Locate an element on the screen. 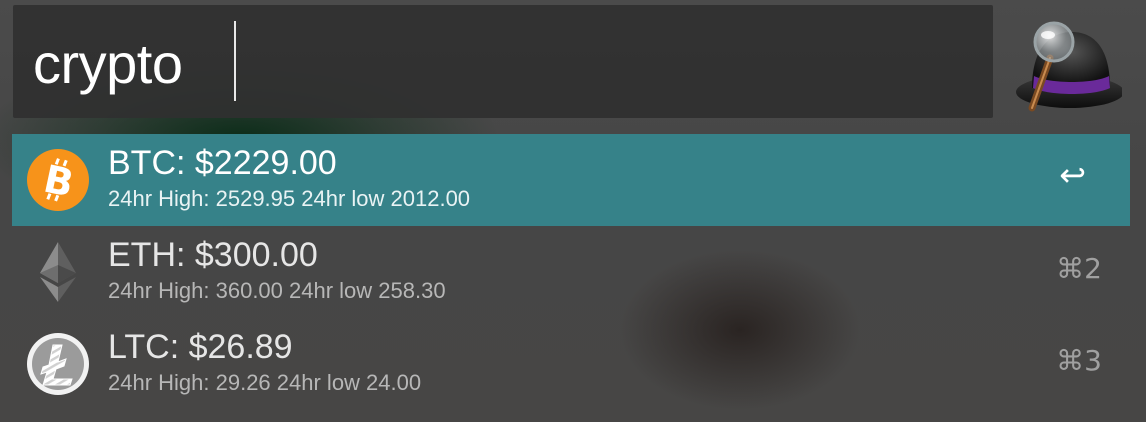  result-subtitle: 24hr High: 360.00 24hr low 258.30 is located at coordinates (277, 290).